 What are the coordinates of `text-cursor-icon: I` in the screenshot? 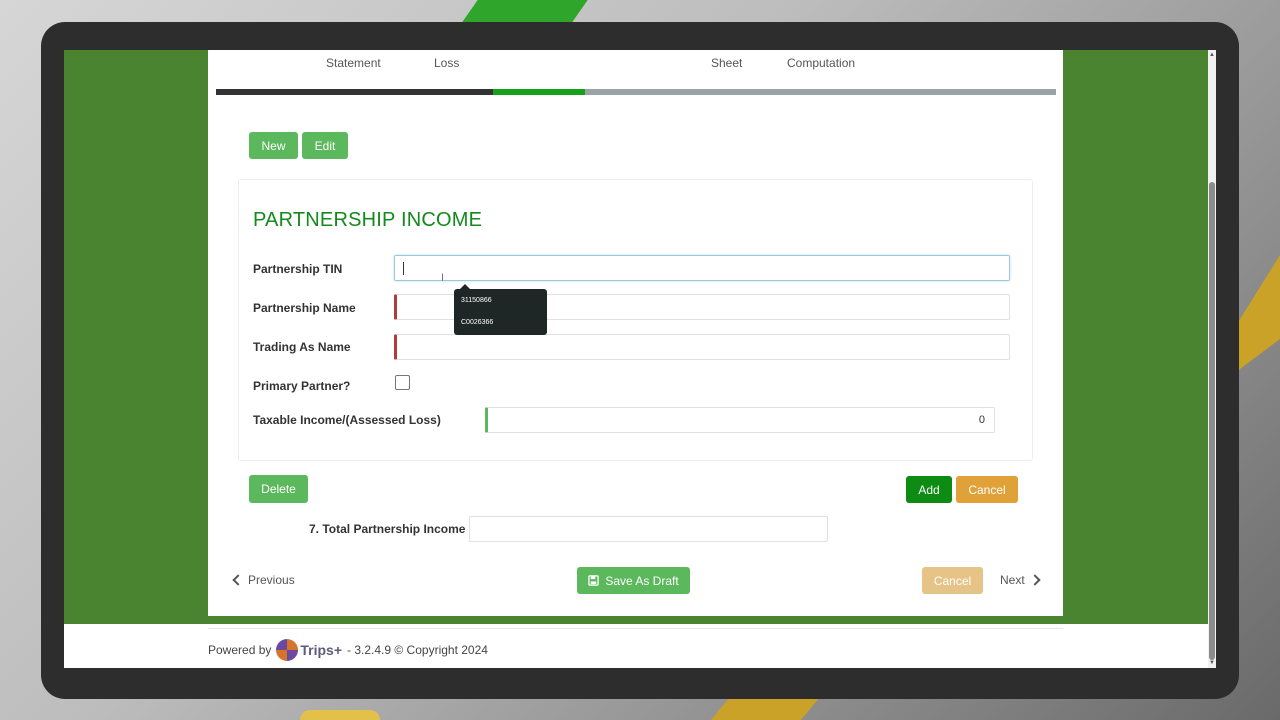 It's located at (443, 278).